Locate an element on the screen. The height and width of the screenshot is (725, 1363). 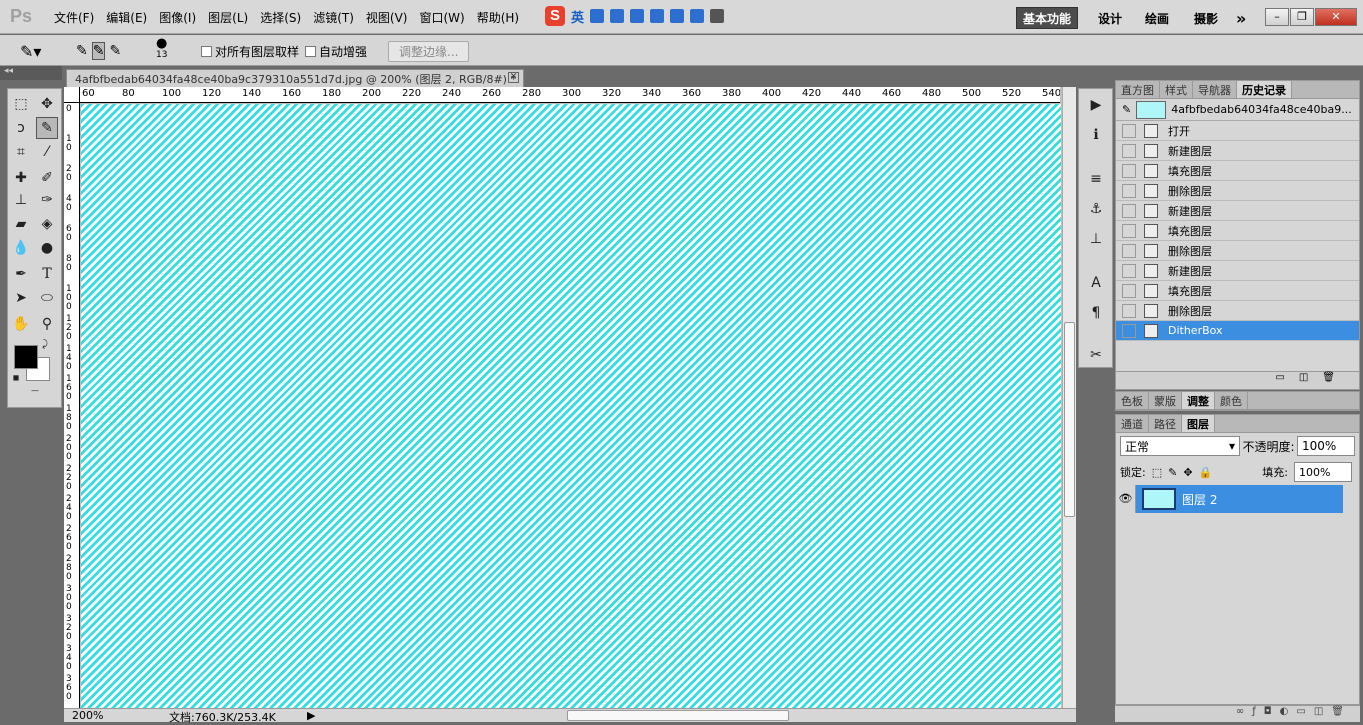
new-selection-icon: ✎ is located at coordinates (82, 51).